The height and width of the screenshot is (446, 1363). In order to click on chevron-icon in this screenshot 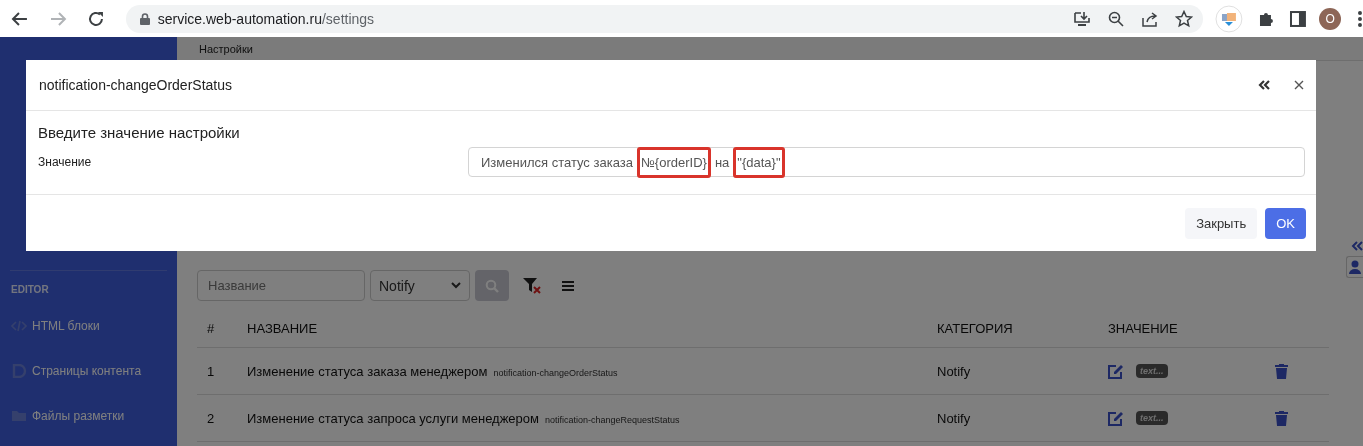, I will do `click(456, 285)`.